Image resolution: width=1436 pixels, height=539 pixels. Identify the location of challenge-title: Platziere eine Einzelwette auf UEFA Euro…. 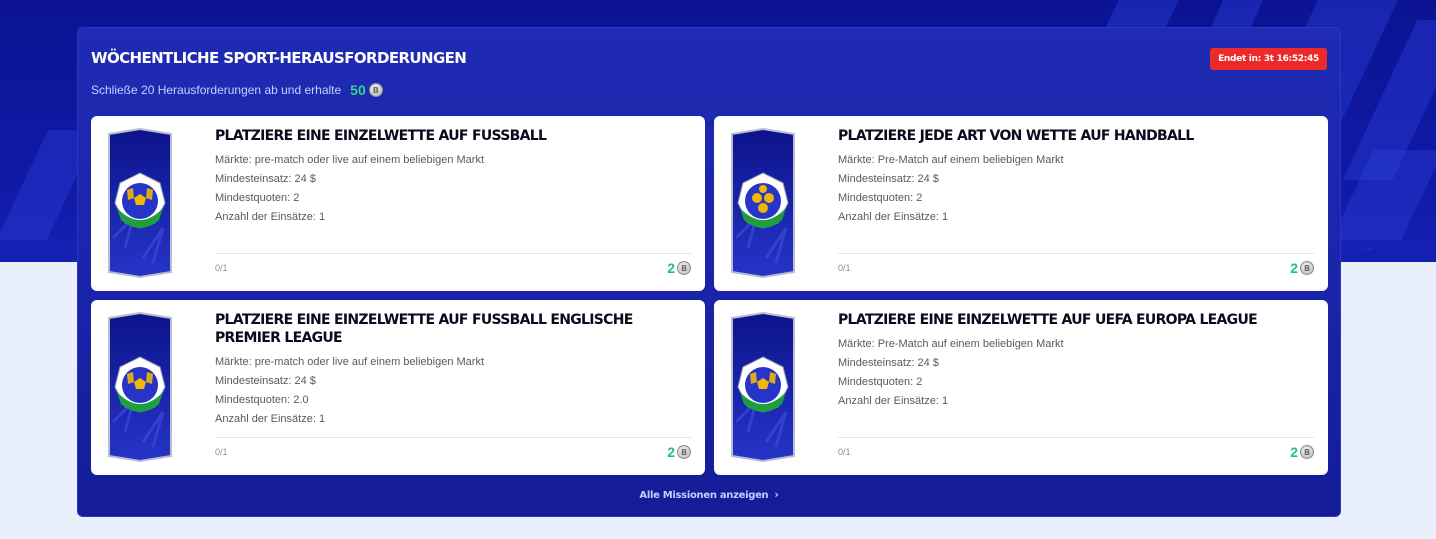
(1048, 320).